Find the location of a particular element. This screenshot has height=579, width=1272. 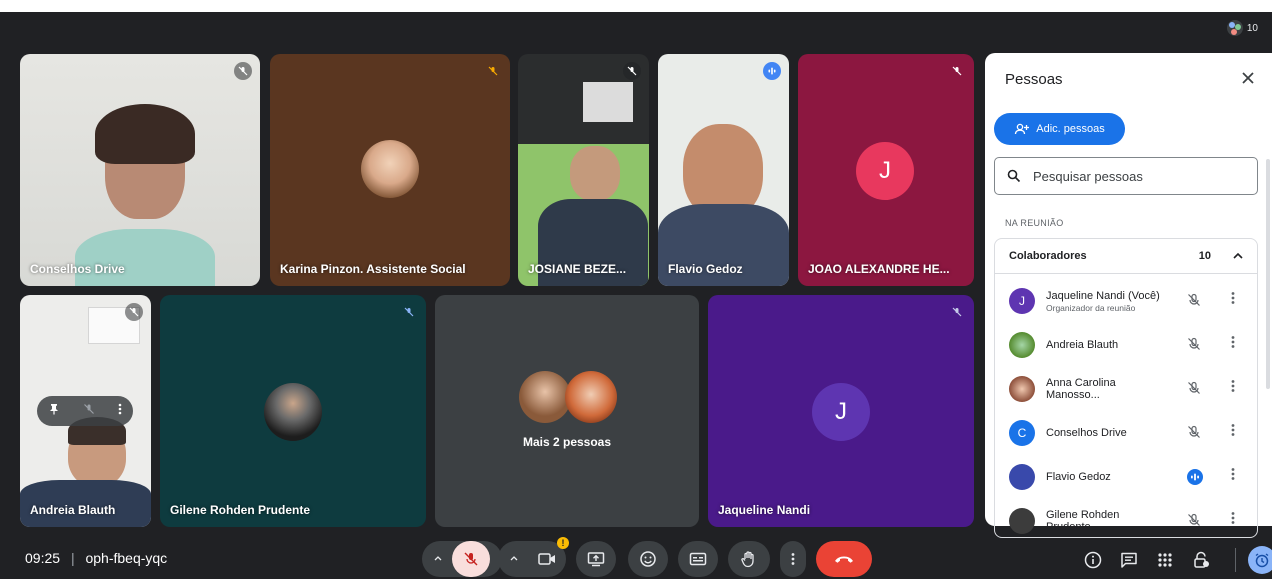

leave-call-button is located at coordinates (844, 559).